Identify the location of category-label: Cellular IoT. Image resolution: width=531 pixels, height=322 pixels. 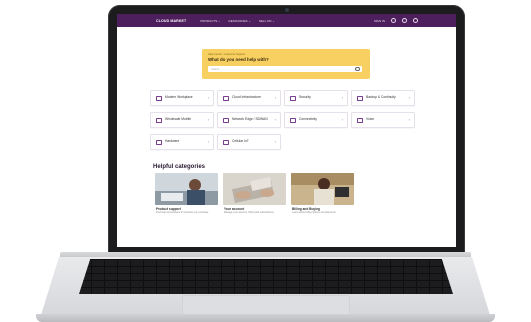
(240, 141).